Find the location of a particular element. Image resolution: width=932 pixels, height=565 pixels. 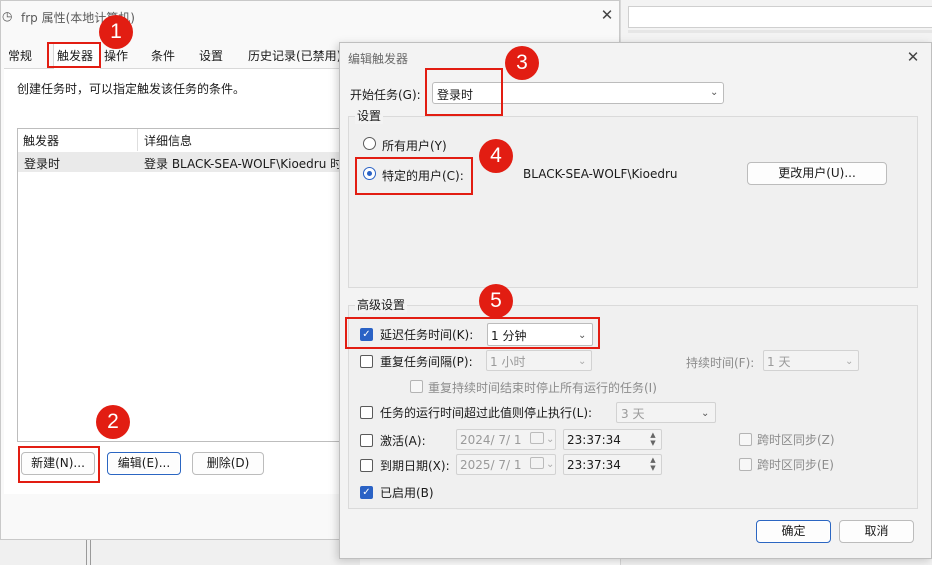

tab-settings: 设置 is located at coordinates (211, 56).